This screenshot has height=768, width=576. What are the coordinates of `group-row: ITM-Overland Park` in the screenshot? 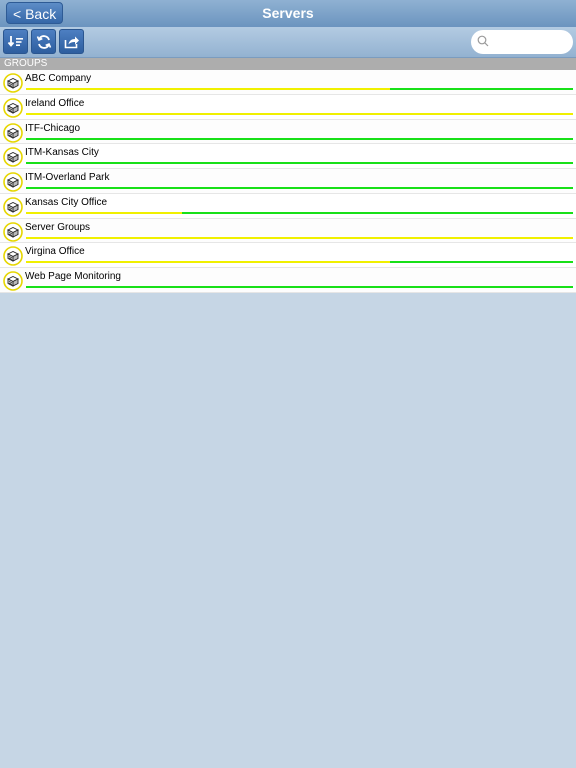 It's located at (288, 181).